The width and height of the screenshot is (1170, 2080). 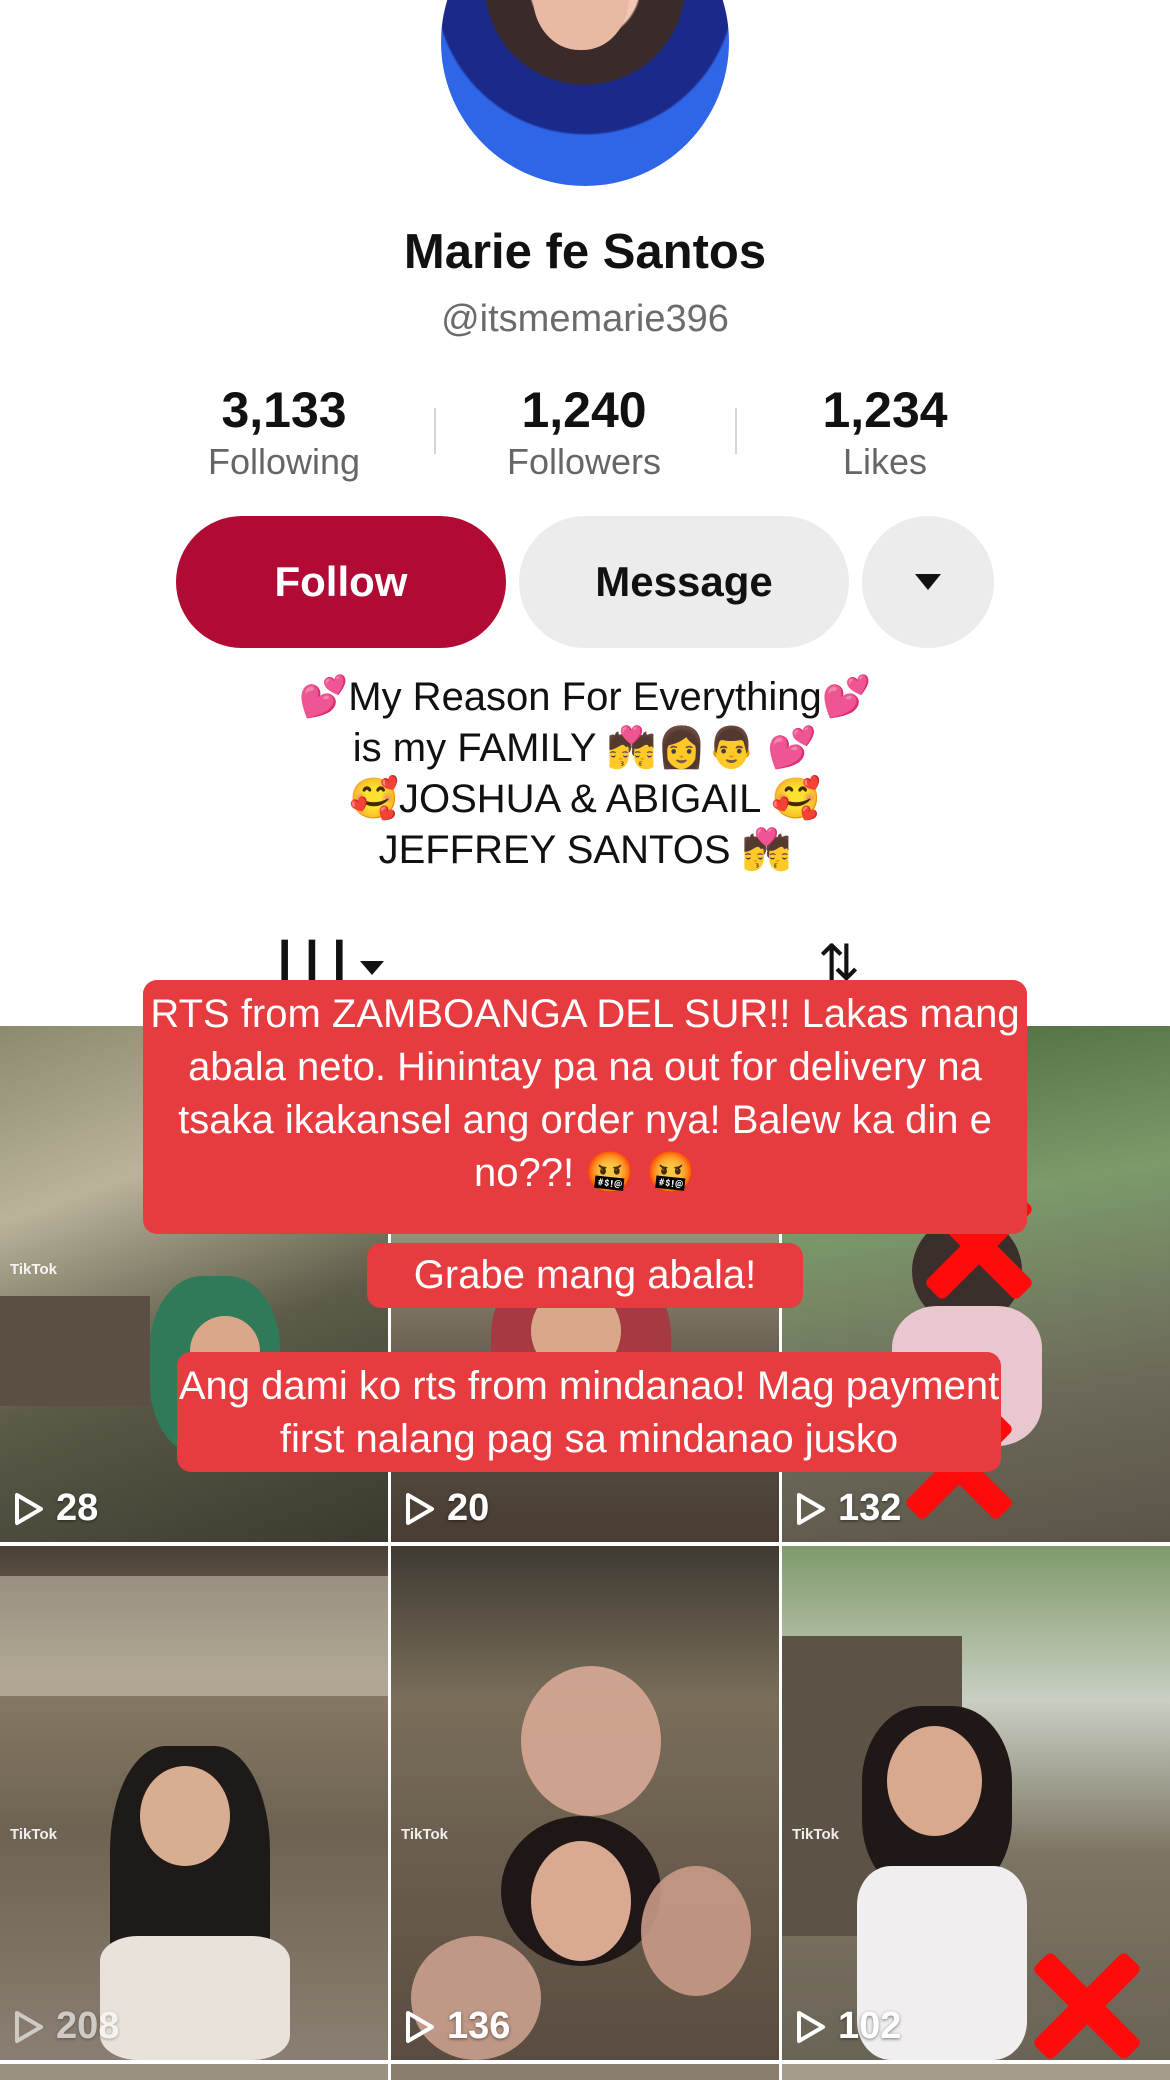 What do you see at coordinates (585, 697) in the screenshot?
I see `bio-line: 💕My Reason For Everything💕` at bounding box center [585, 697].